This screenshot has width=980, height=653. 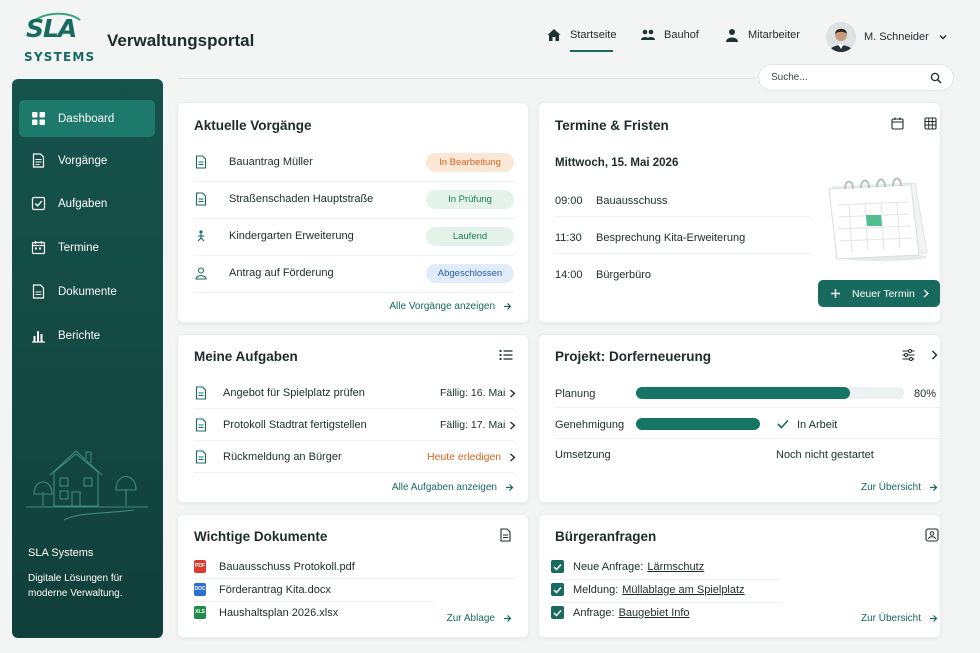 I want to click on sidebar-item-label: Aufgaben, so click(x=83, y=203).